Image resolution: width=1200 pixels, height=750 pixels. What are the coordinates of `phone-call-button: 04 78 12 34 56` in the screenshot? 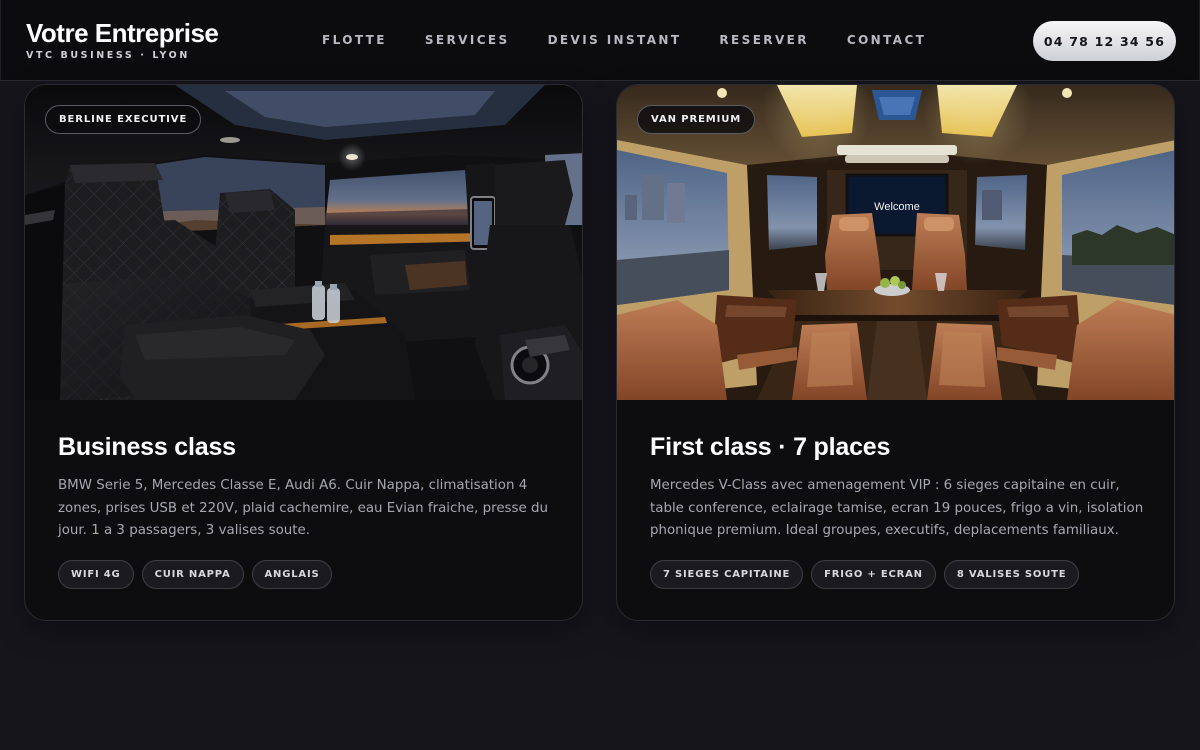 It's located at (1104, 41).